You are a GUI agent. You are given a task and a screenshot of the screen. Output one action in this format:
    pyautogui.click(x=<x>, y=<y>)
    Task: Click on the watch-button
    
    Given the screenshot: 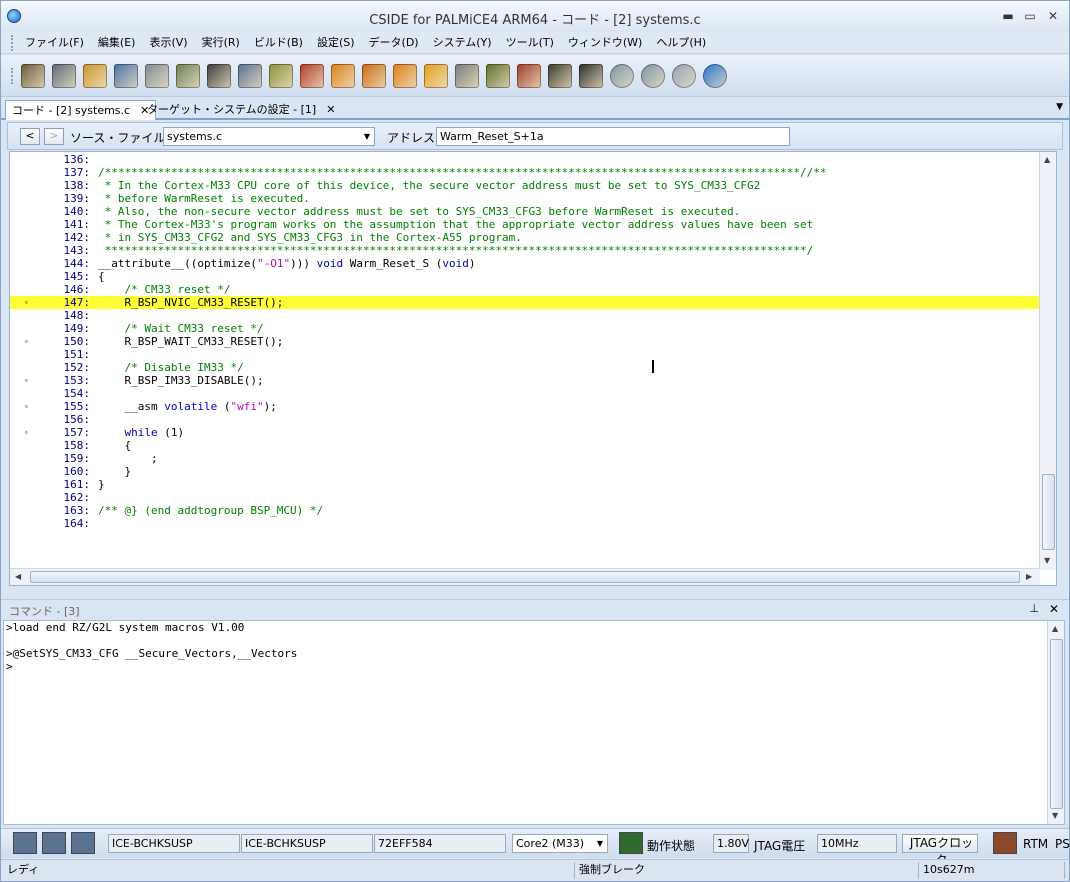 What is the action you would take?
    pyautogui.click(x=249, y=76)
    